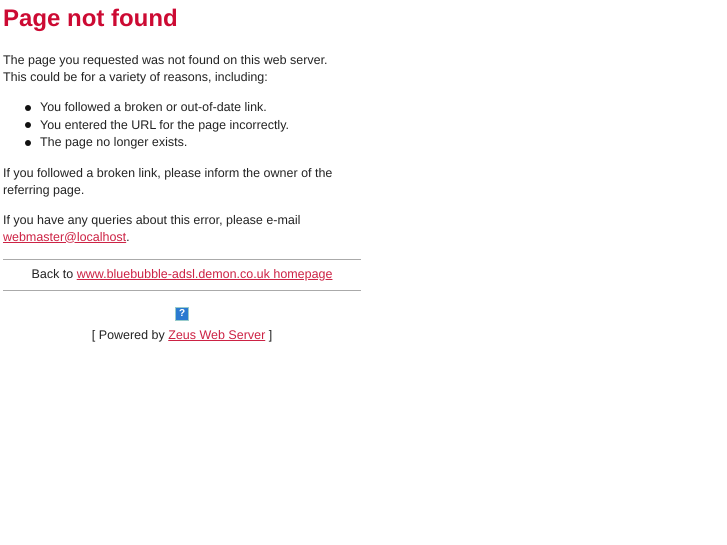  I want to click on reason-item: You entered the URL for the page incorrectly., so click(164, 125).